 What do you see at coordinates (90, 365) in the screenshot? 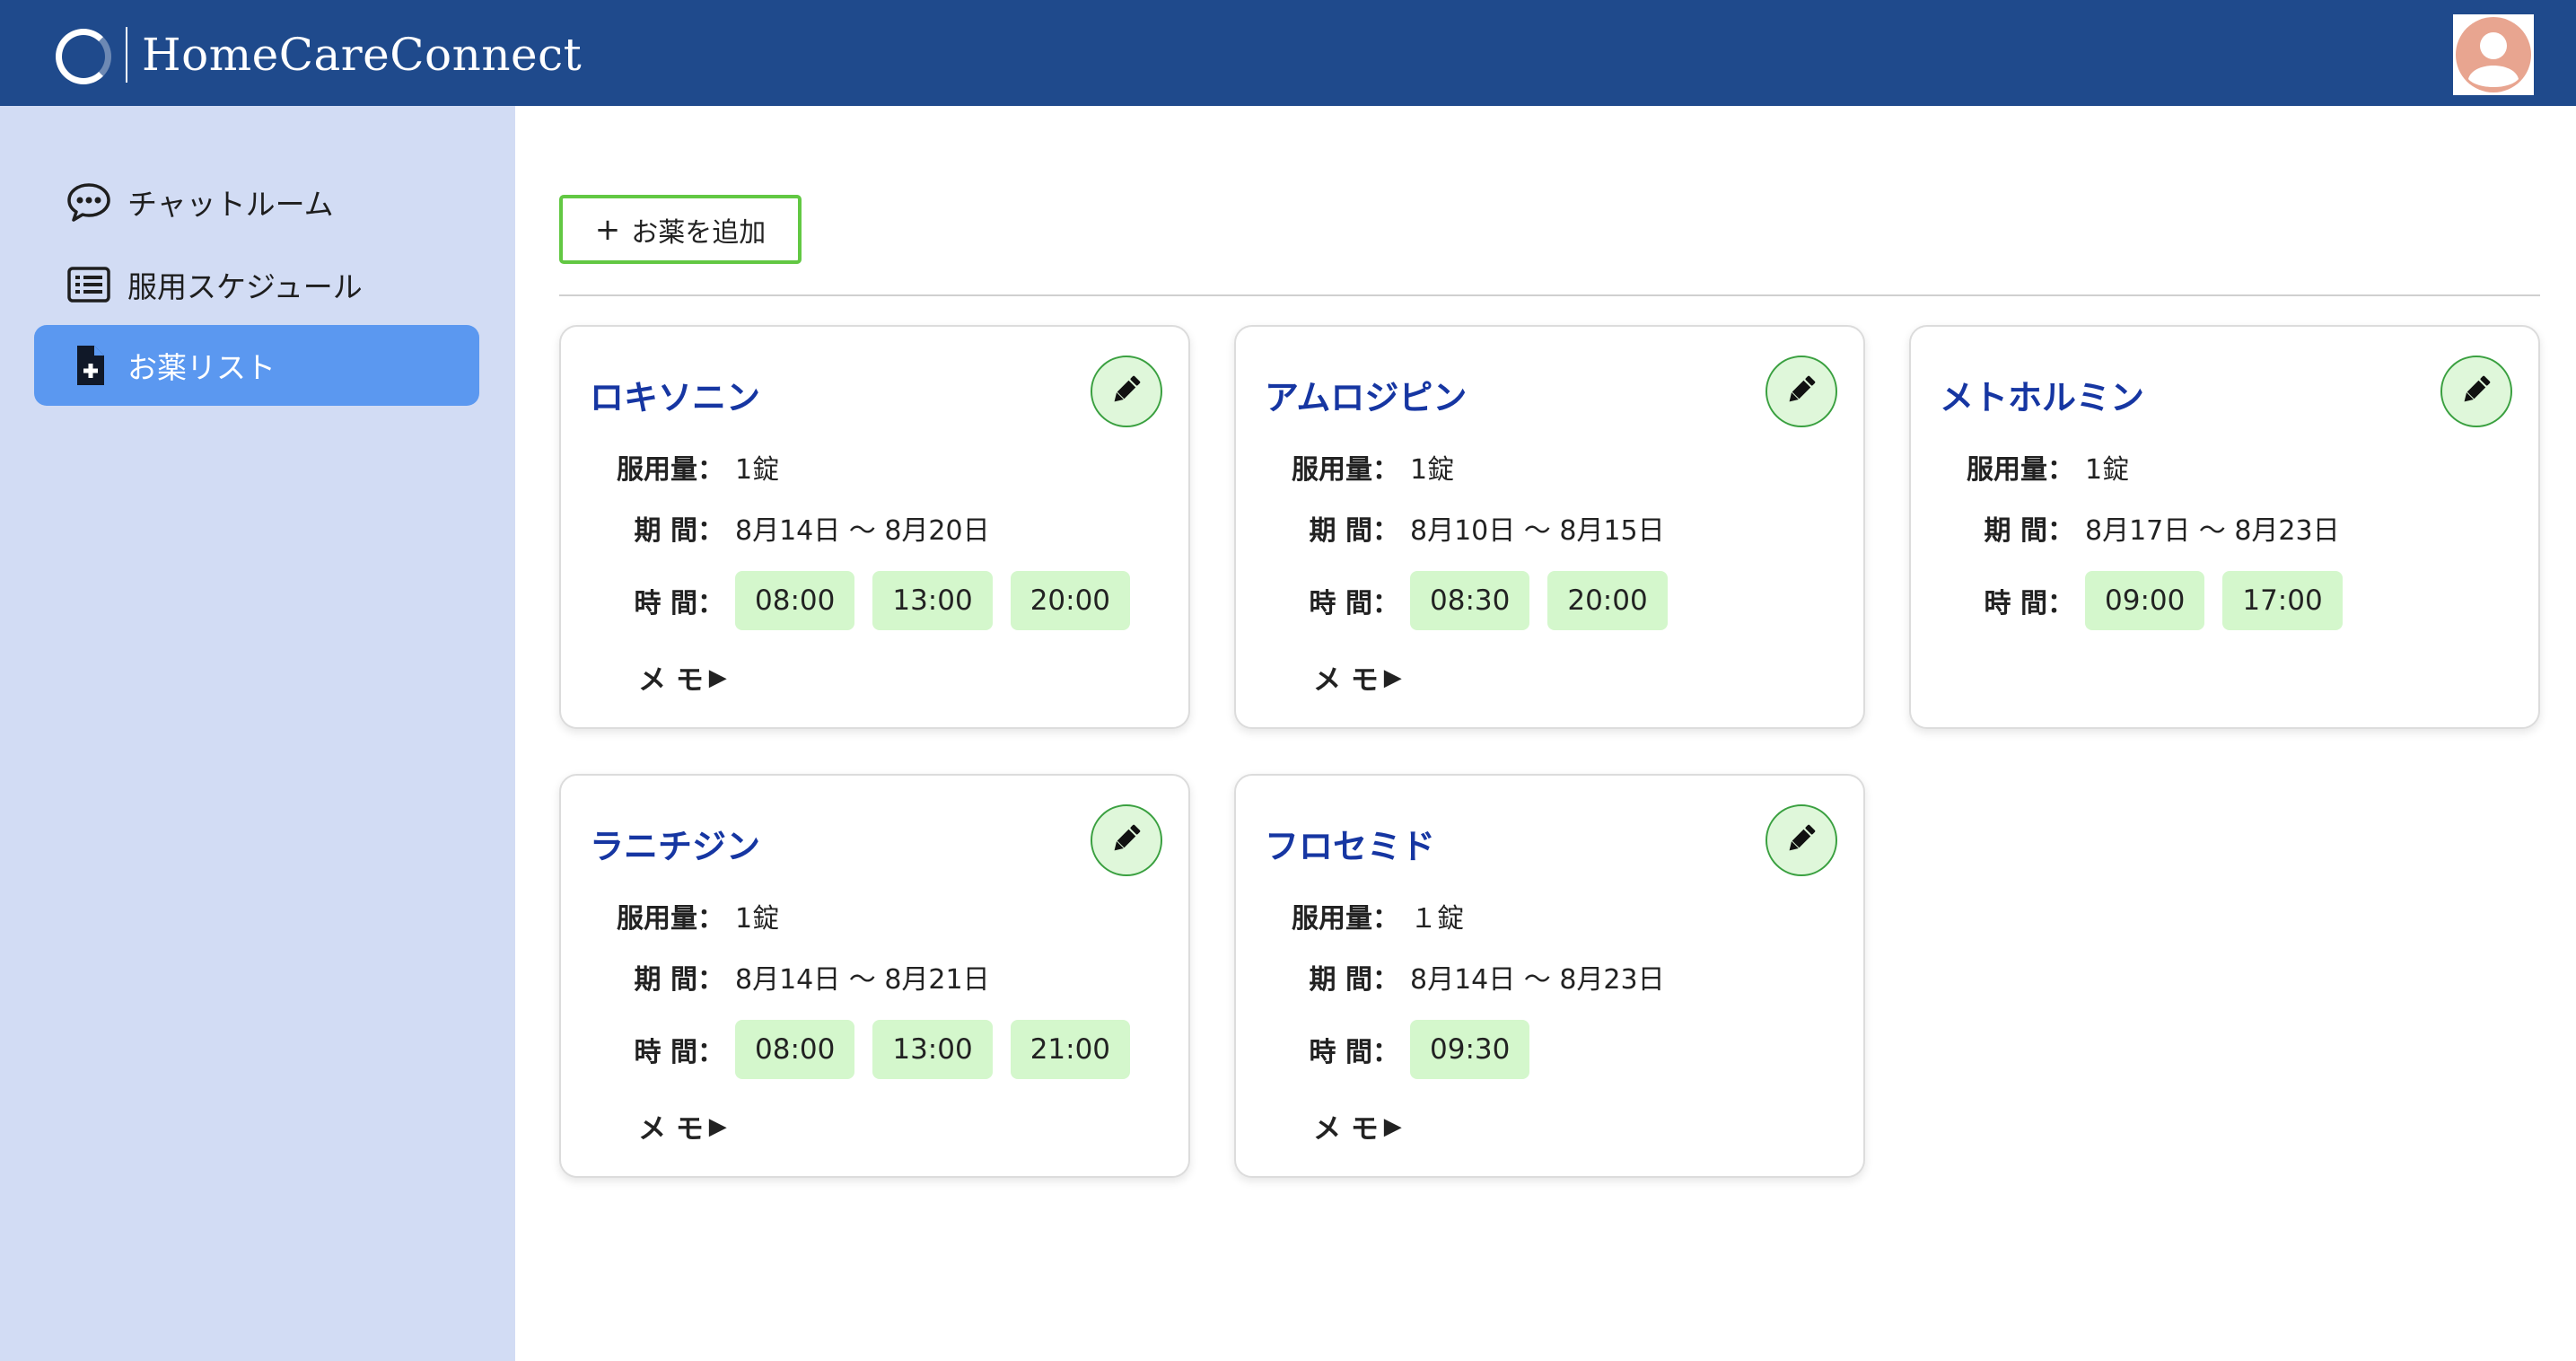
I see `medical-file-icon` at bounding box center [90, 365].